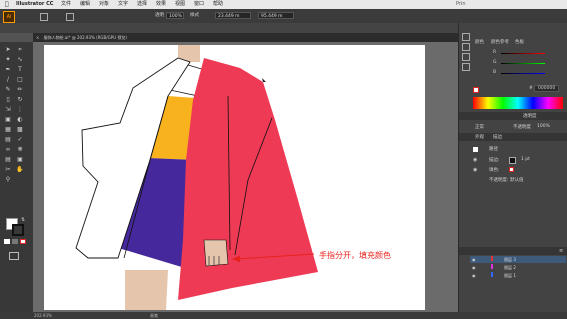 The width and height of the screenshot is (567, 319). What do you see at coordinates (518, 259) in the screenshot?
I see `layer-row: ◉ 图层 3` at bounding box center [518, 259].